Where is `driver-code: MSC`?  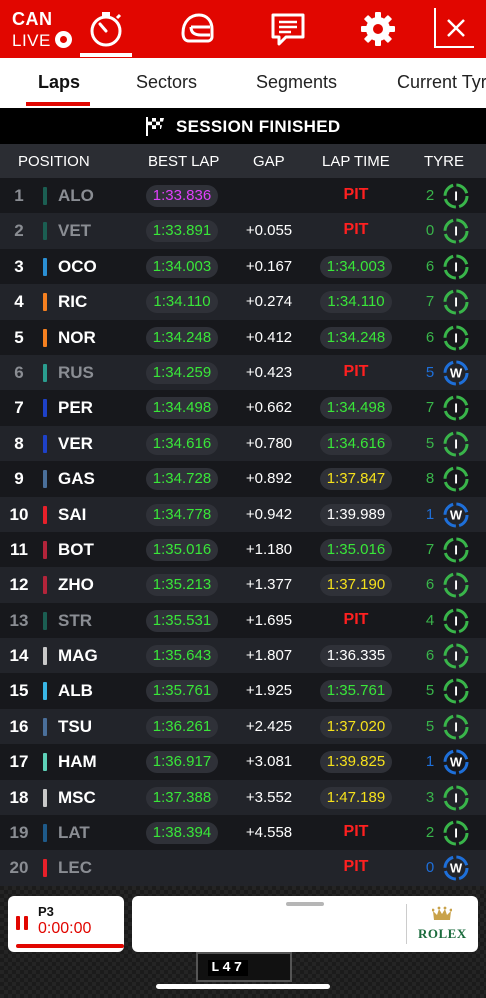 driver-code: MSC is located at coordinates (77, 797).